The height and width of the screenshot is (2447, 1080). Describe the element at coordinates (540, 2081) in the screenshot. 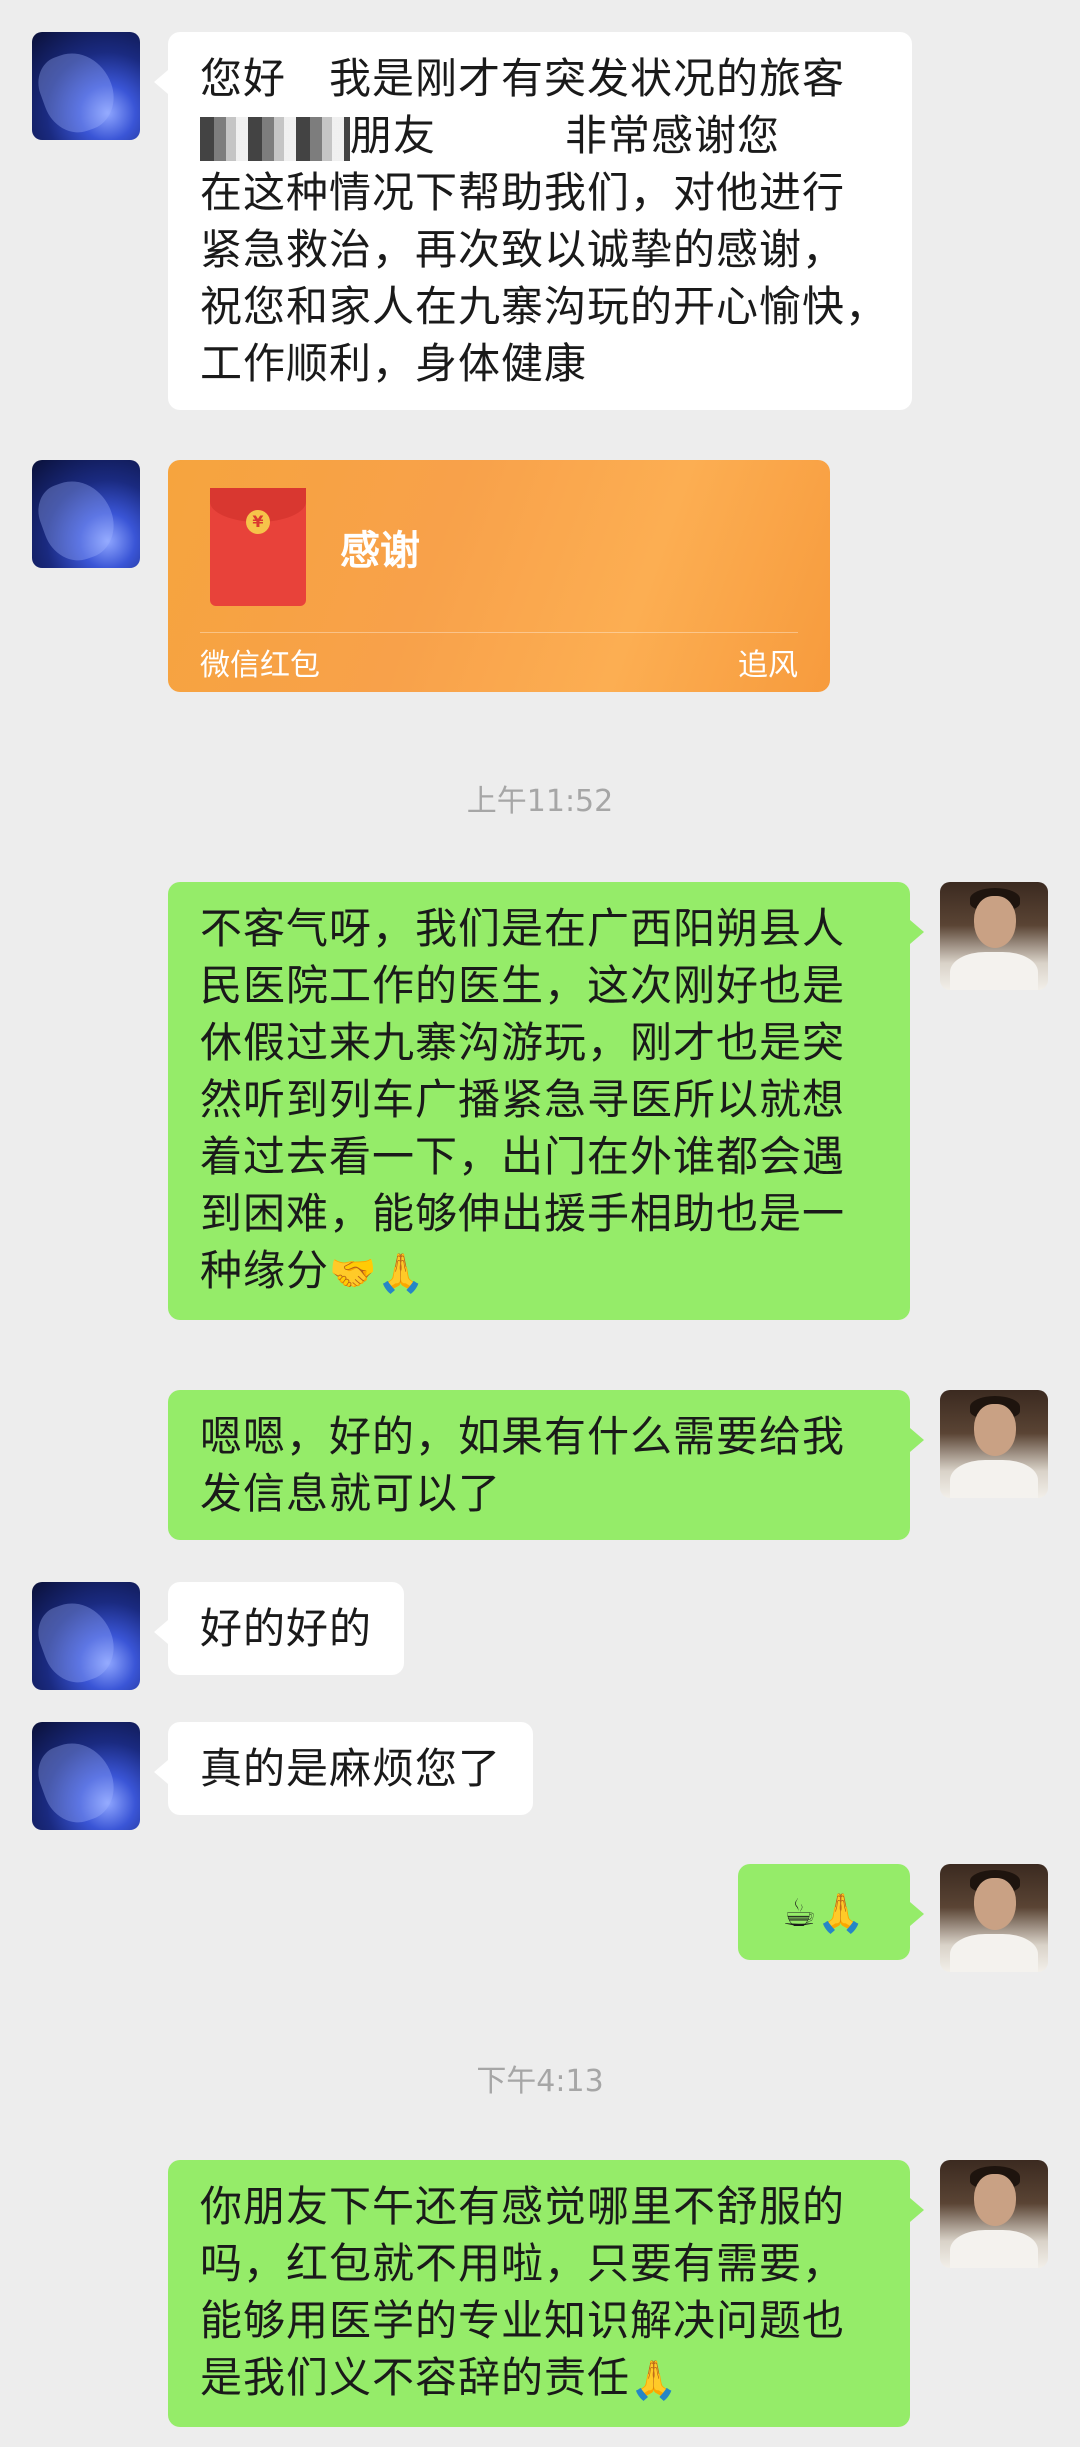

I see `timestamp: 下午4:13` at that location.